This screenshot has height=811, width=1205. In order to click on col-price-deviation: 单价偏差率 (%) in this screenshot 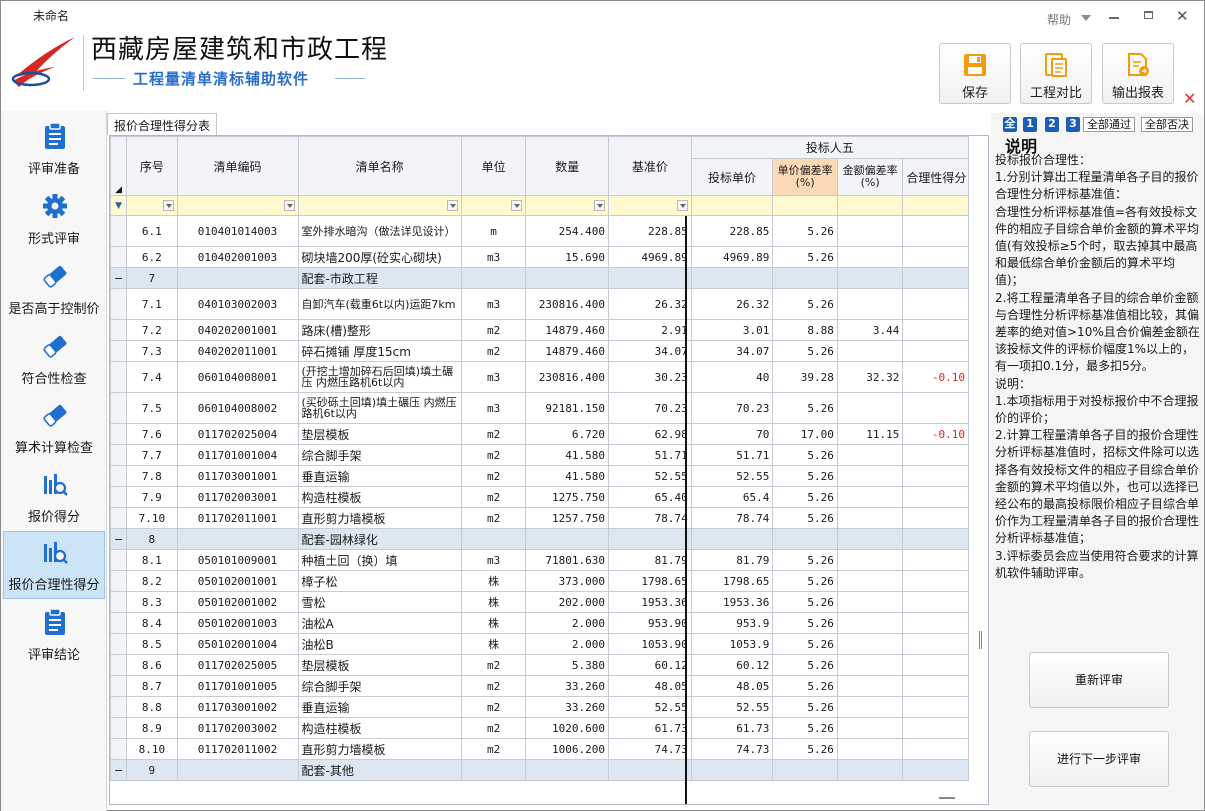, I will do `click(805, 177)`.